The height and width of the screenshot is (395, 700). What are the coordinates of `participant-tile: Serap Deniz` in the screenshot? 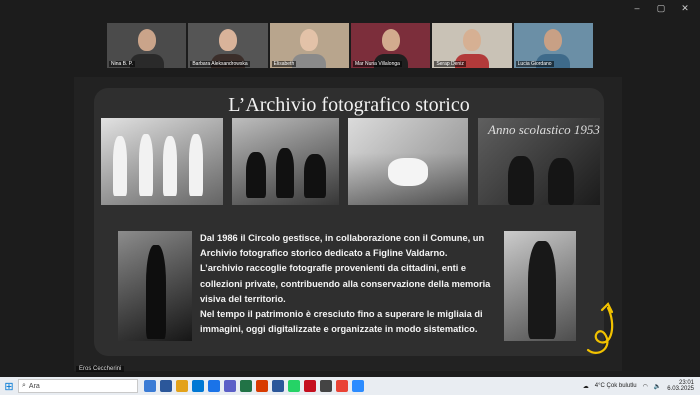 It's located at (472, 45).